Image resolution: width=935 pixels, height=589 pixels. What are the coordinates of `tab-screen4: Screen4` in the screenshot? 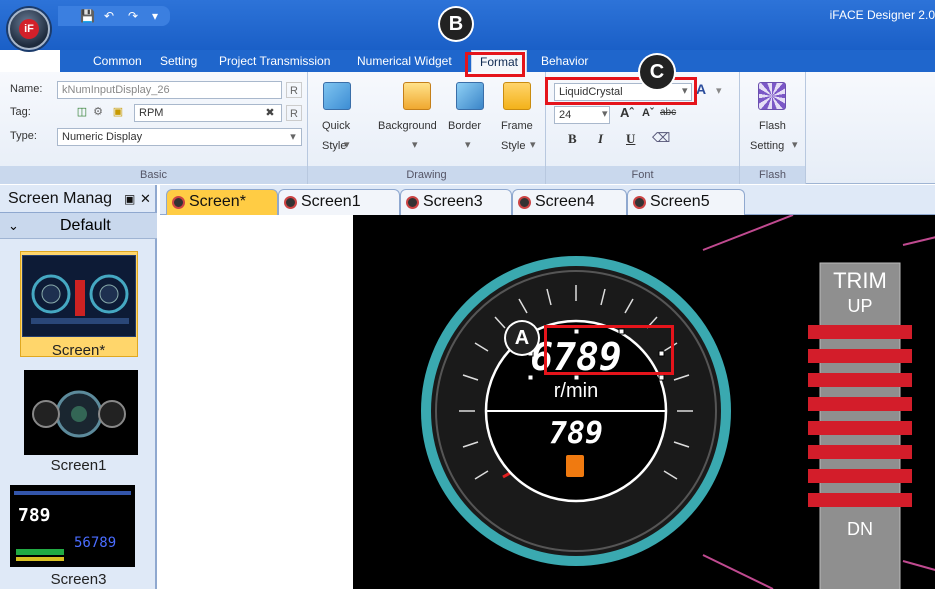 It's located at (569, 202).